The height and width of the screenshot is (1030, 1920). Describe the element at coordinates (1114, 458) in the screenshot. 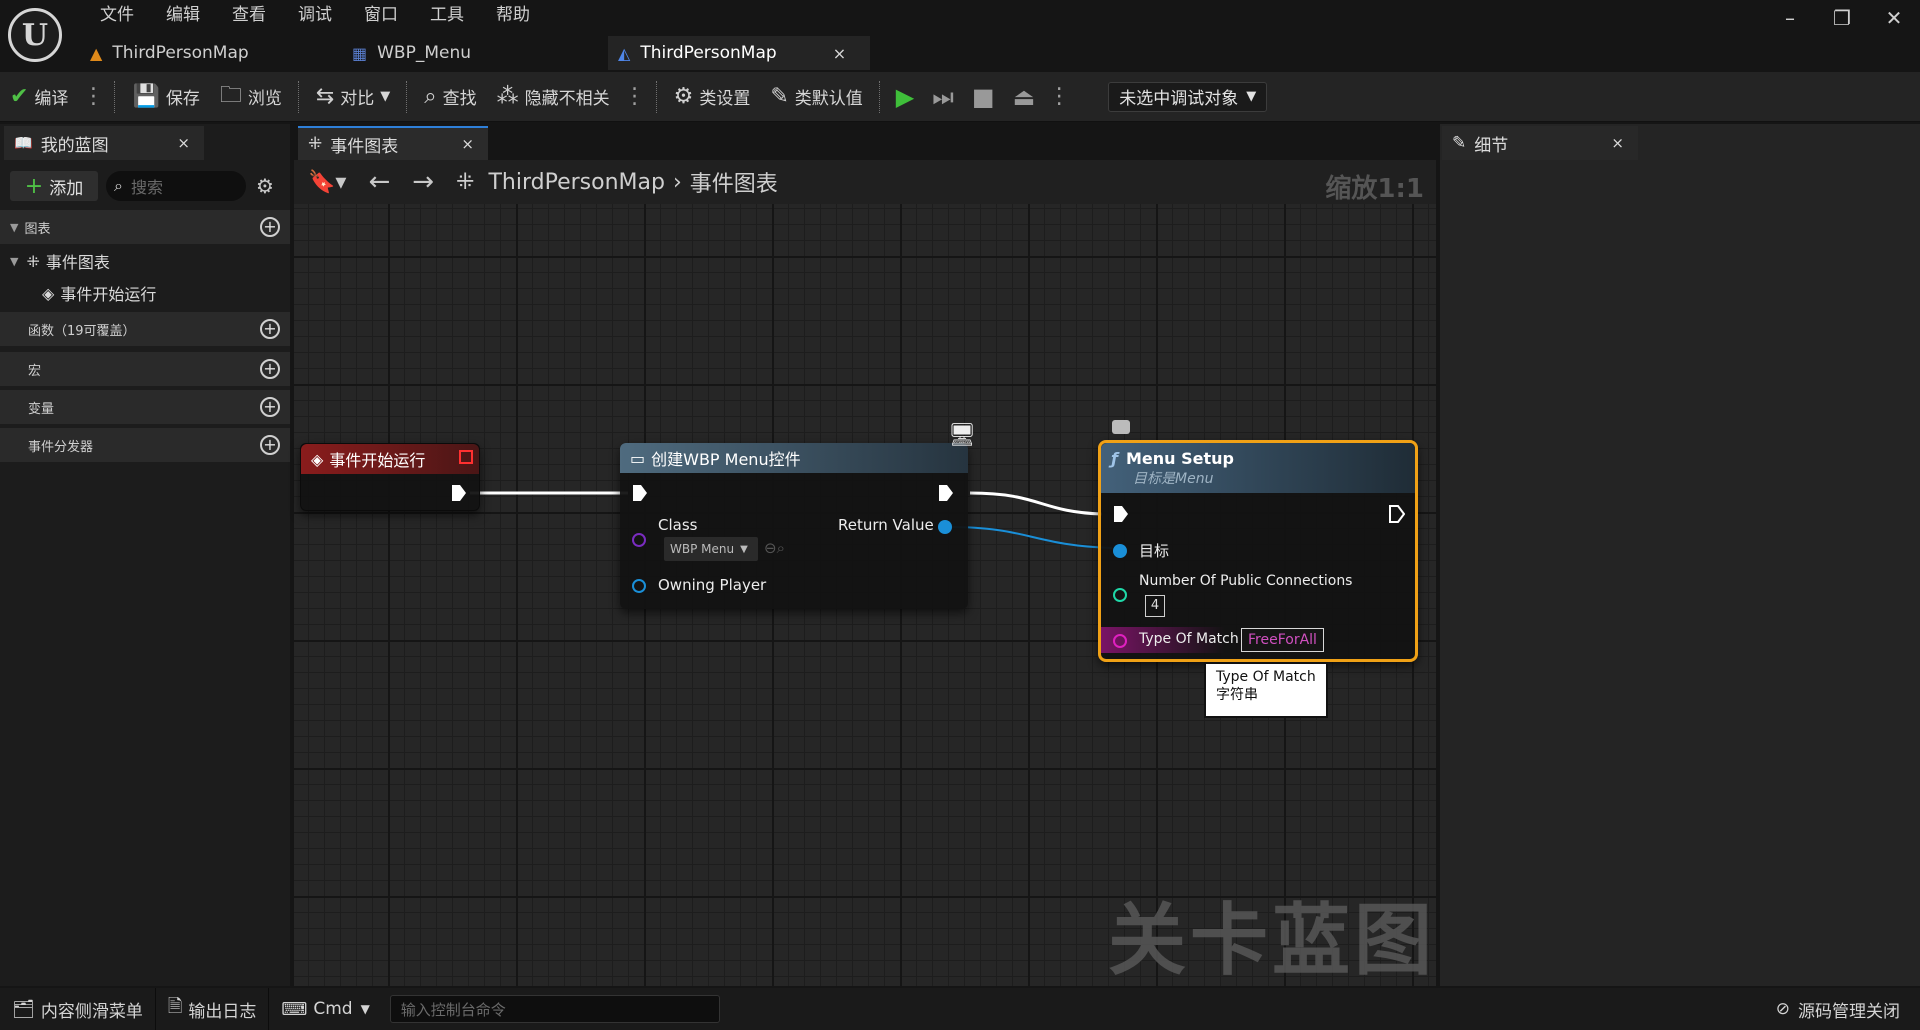

I see `function-icon: ƒ` at that location.